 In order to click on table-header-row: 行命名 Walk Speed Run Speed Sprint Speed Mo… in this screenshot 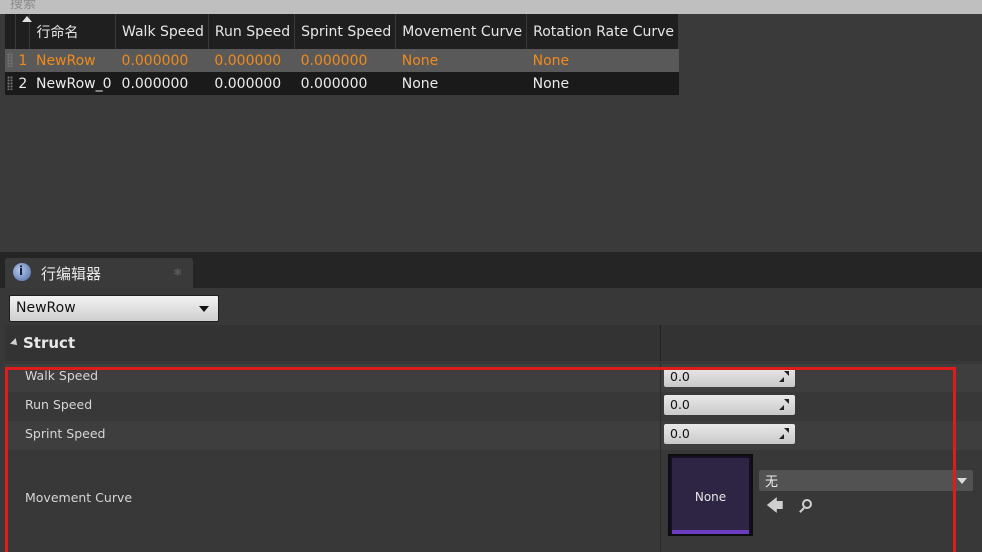, I will do `click(342, 31)`.